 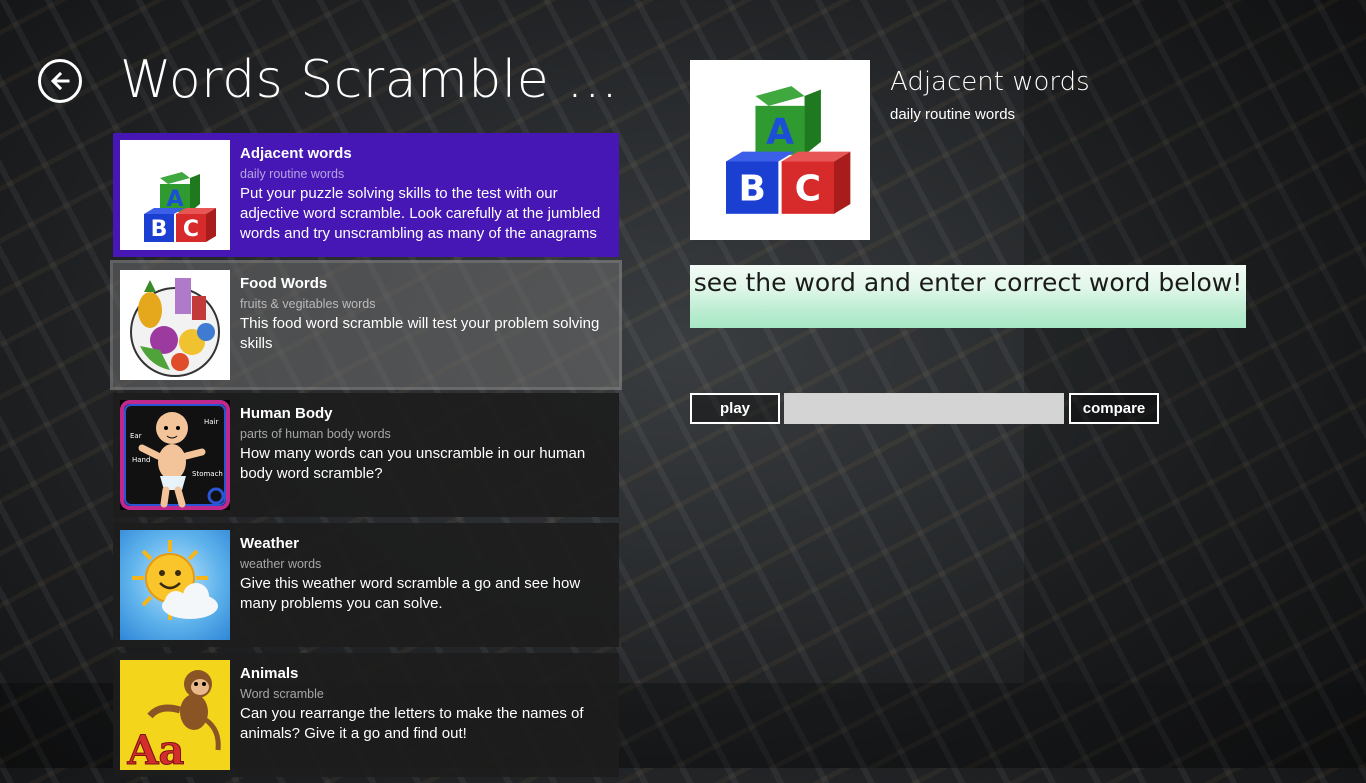 I want to click on item-title: Human Body, so click(x=286, y=413).